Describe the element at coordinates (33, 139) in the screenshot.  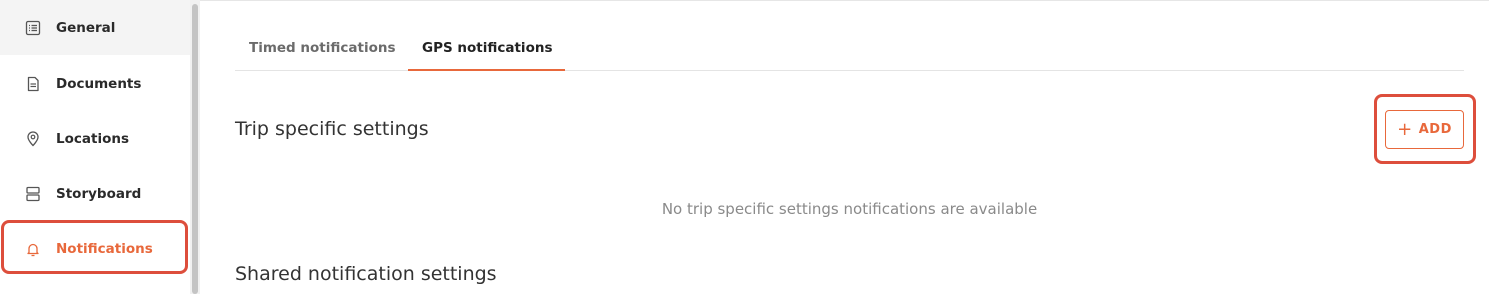
I see `location-pin-icon` at that location.